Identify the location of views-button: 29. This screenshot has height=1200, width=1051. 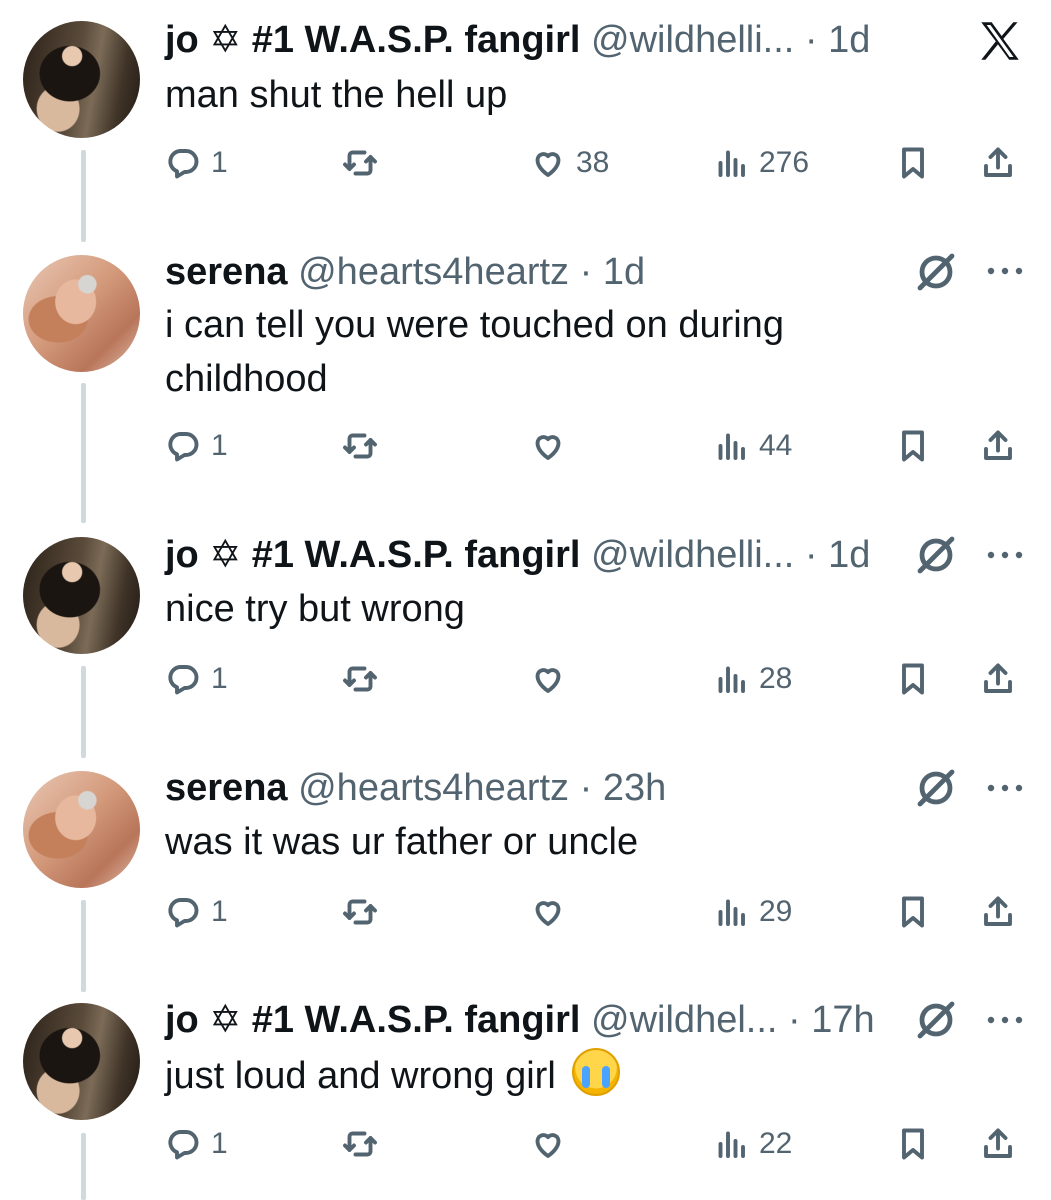
(752, 912).